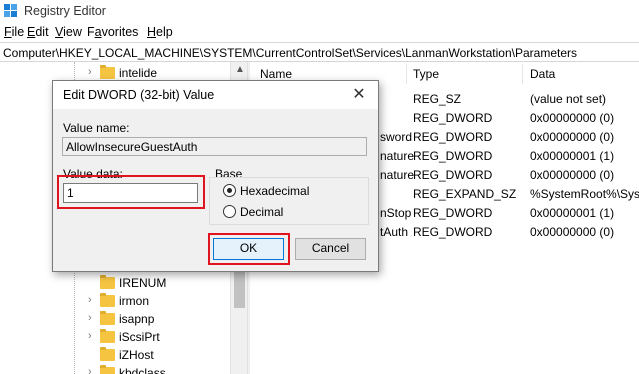 This screenshot has width=639, height=374. Describe the element at coordinates (116, 301) in the screenshot. I see `tree-item-irmon: › irmon` at that location.